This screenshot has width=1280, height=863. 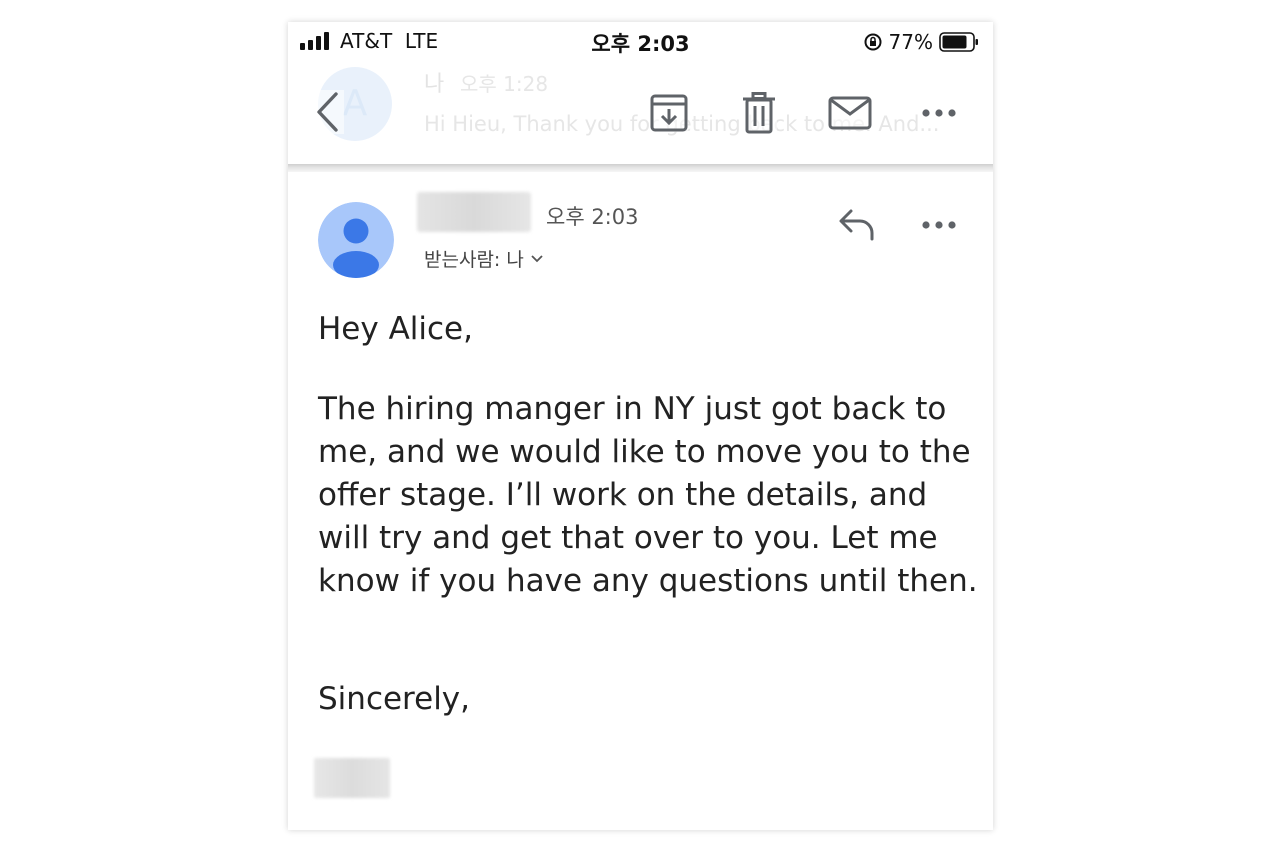 I want to click on email-closing: Sincerely,, so click(x=394, y=699).